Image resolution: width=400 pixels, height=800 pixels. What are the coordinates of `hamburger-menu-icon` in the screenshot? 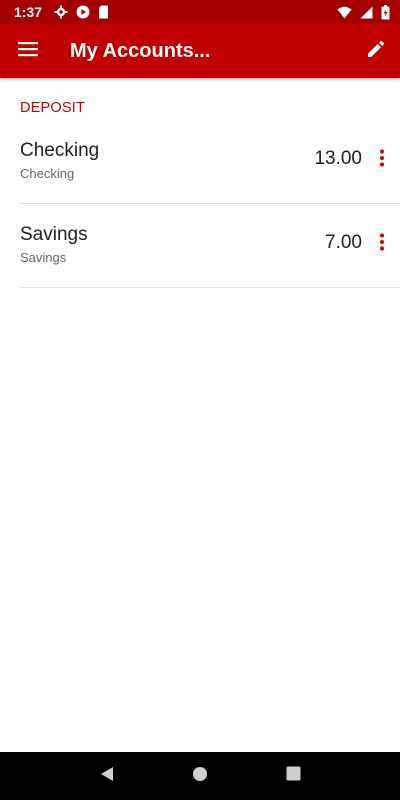 It's located at (28, 51).